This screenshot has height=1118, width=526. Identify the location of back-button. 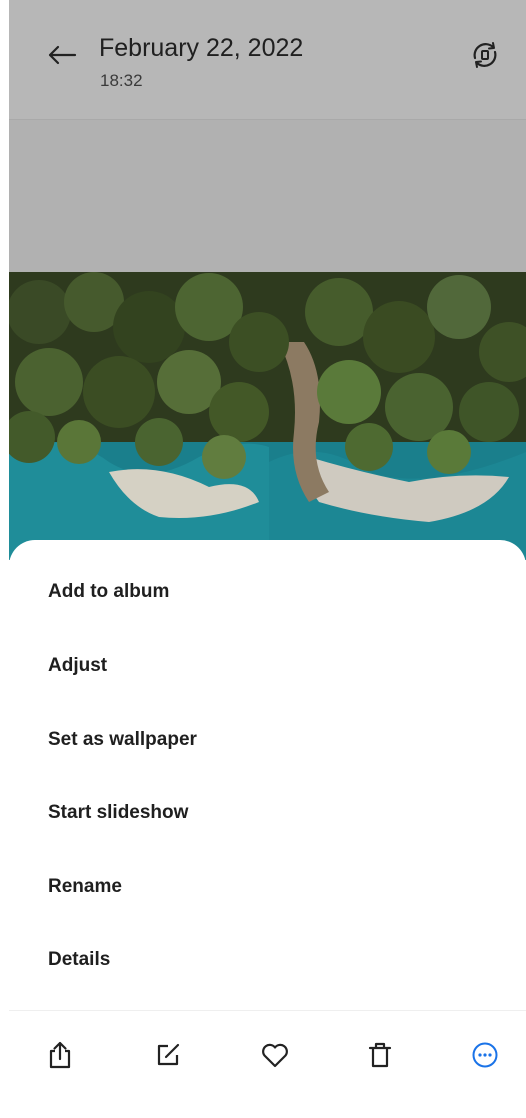
(62, 55).